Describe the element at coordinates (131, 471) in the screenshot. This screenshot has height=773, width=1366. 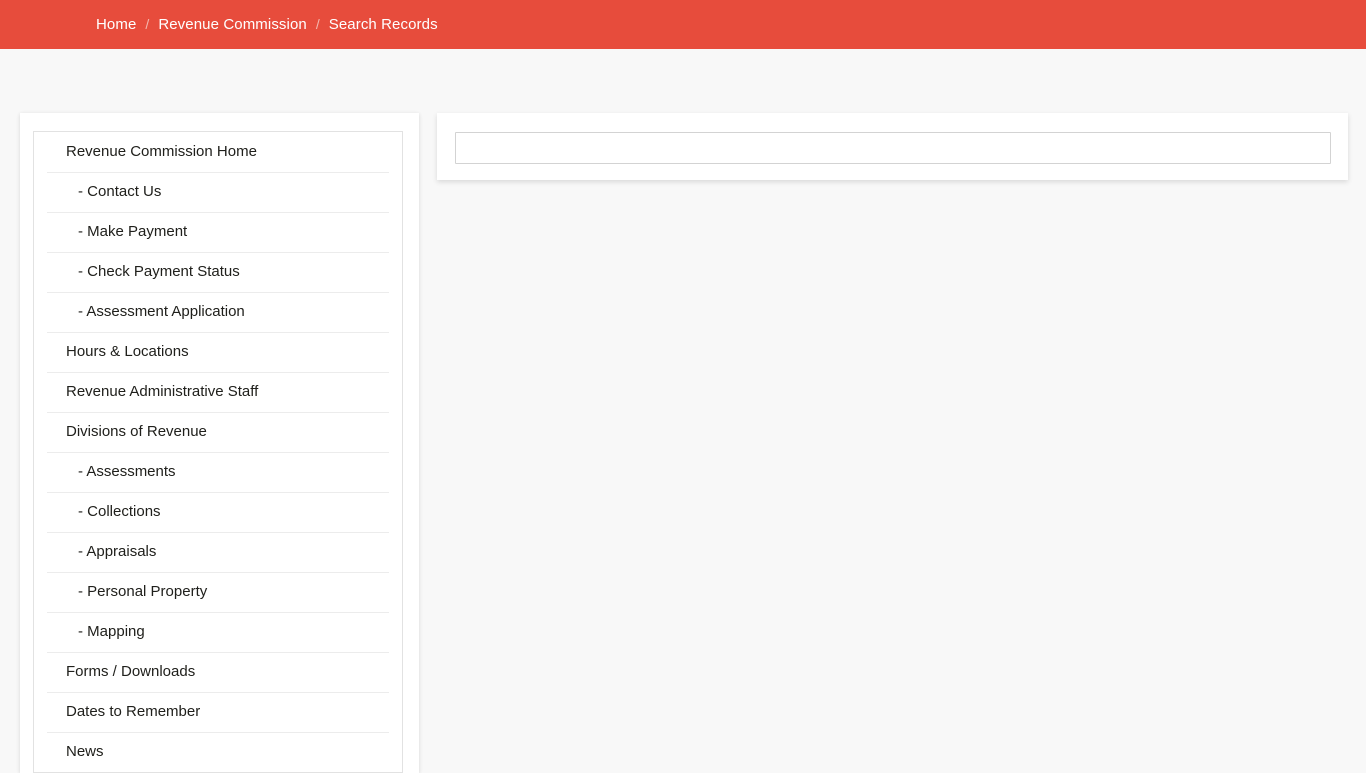
I see `sidebar-item-label: Assessments` at that location.